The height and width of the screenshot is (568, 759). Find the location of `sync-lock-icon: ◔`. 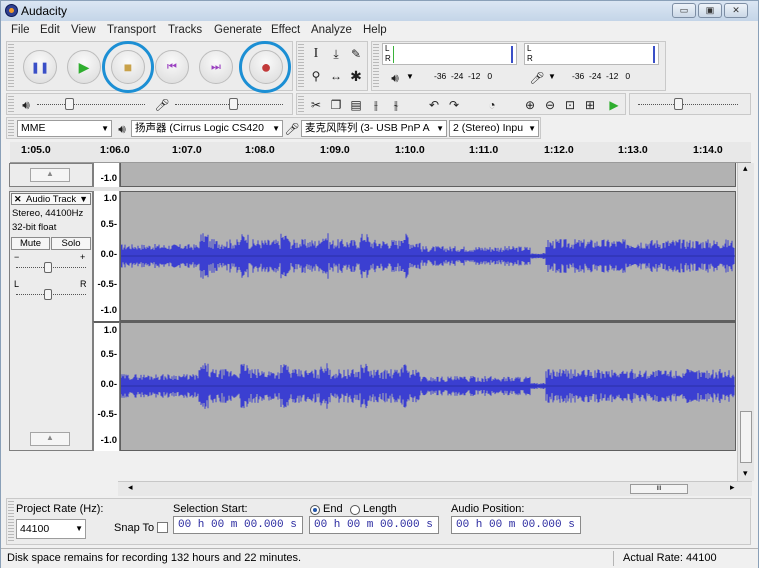

sync-lock-icon: ◔ is located at coordinates (492, 105).